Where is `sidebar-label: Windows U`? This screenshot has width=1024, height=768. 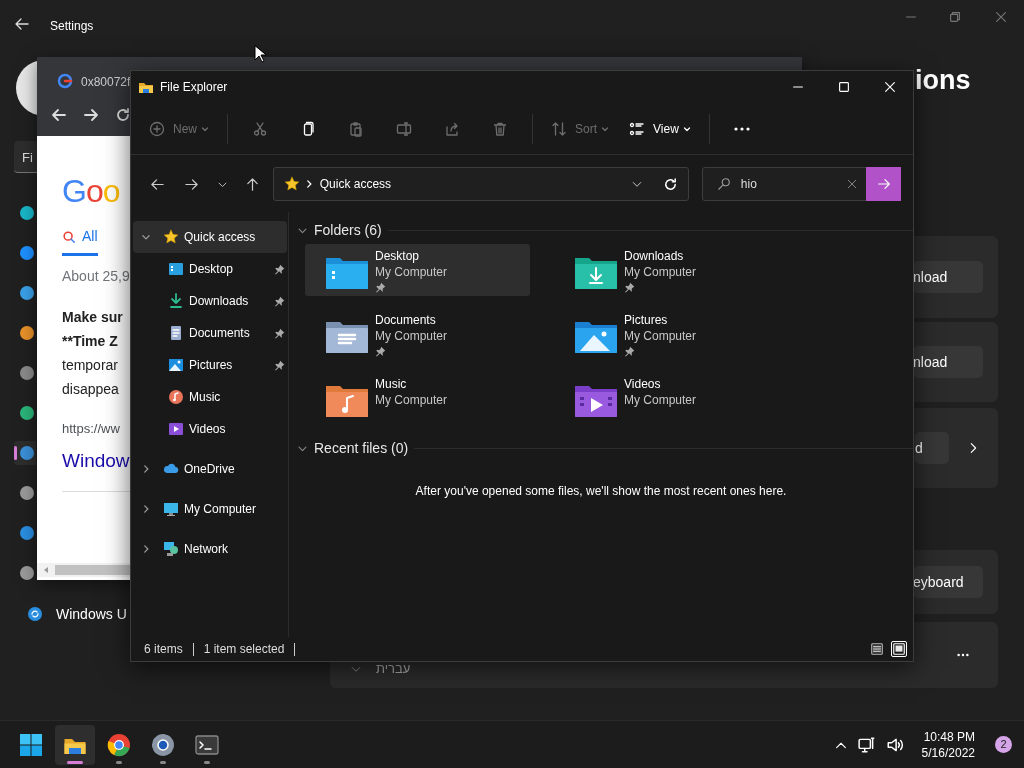
sidebar-label: Windows U is located at coordinates (91, 614).